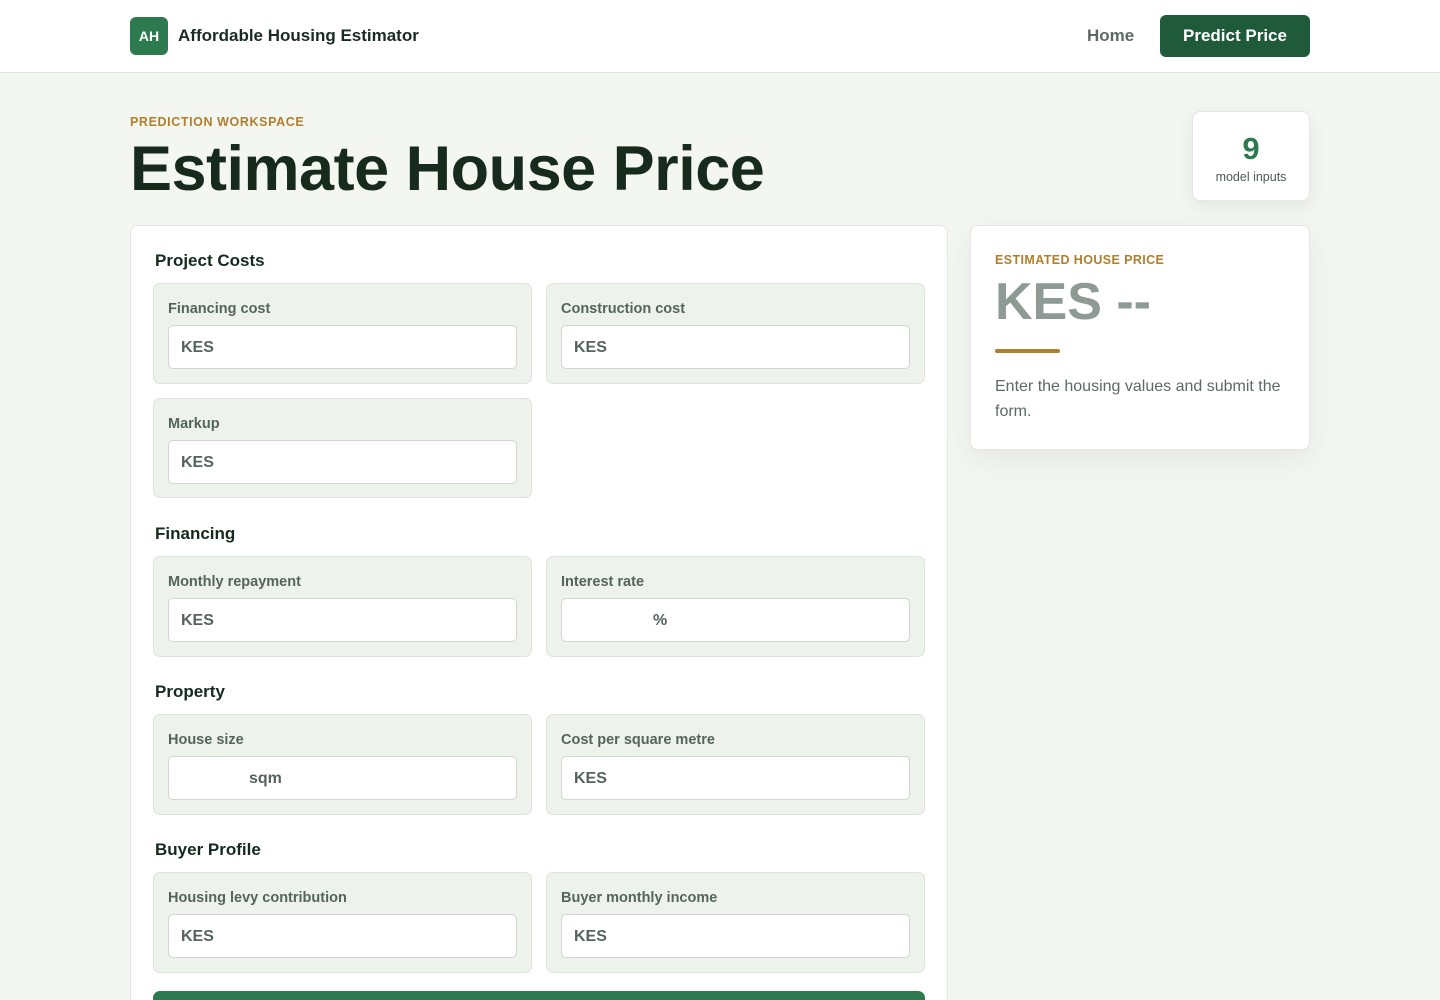 The image size is (1440, 1000). I want to click on section-title-buyer-profile: Buyer Profile, so click(208, 849).